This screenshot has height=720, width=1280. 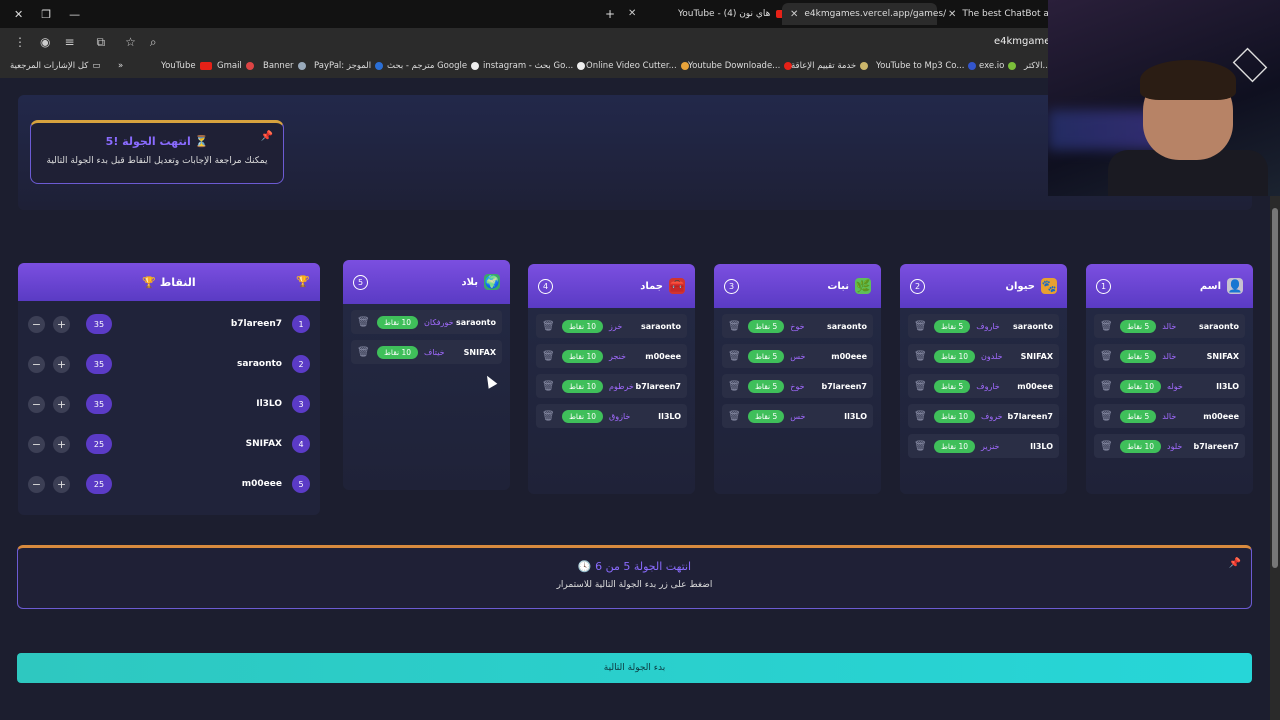 What do you see at coordinates (45, 42) in the screenshot?
I see `profile-icon: ◉` at bounding box center [45, 42].